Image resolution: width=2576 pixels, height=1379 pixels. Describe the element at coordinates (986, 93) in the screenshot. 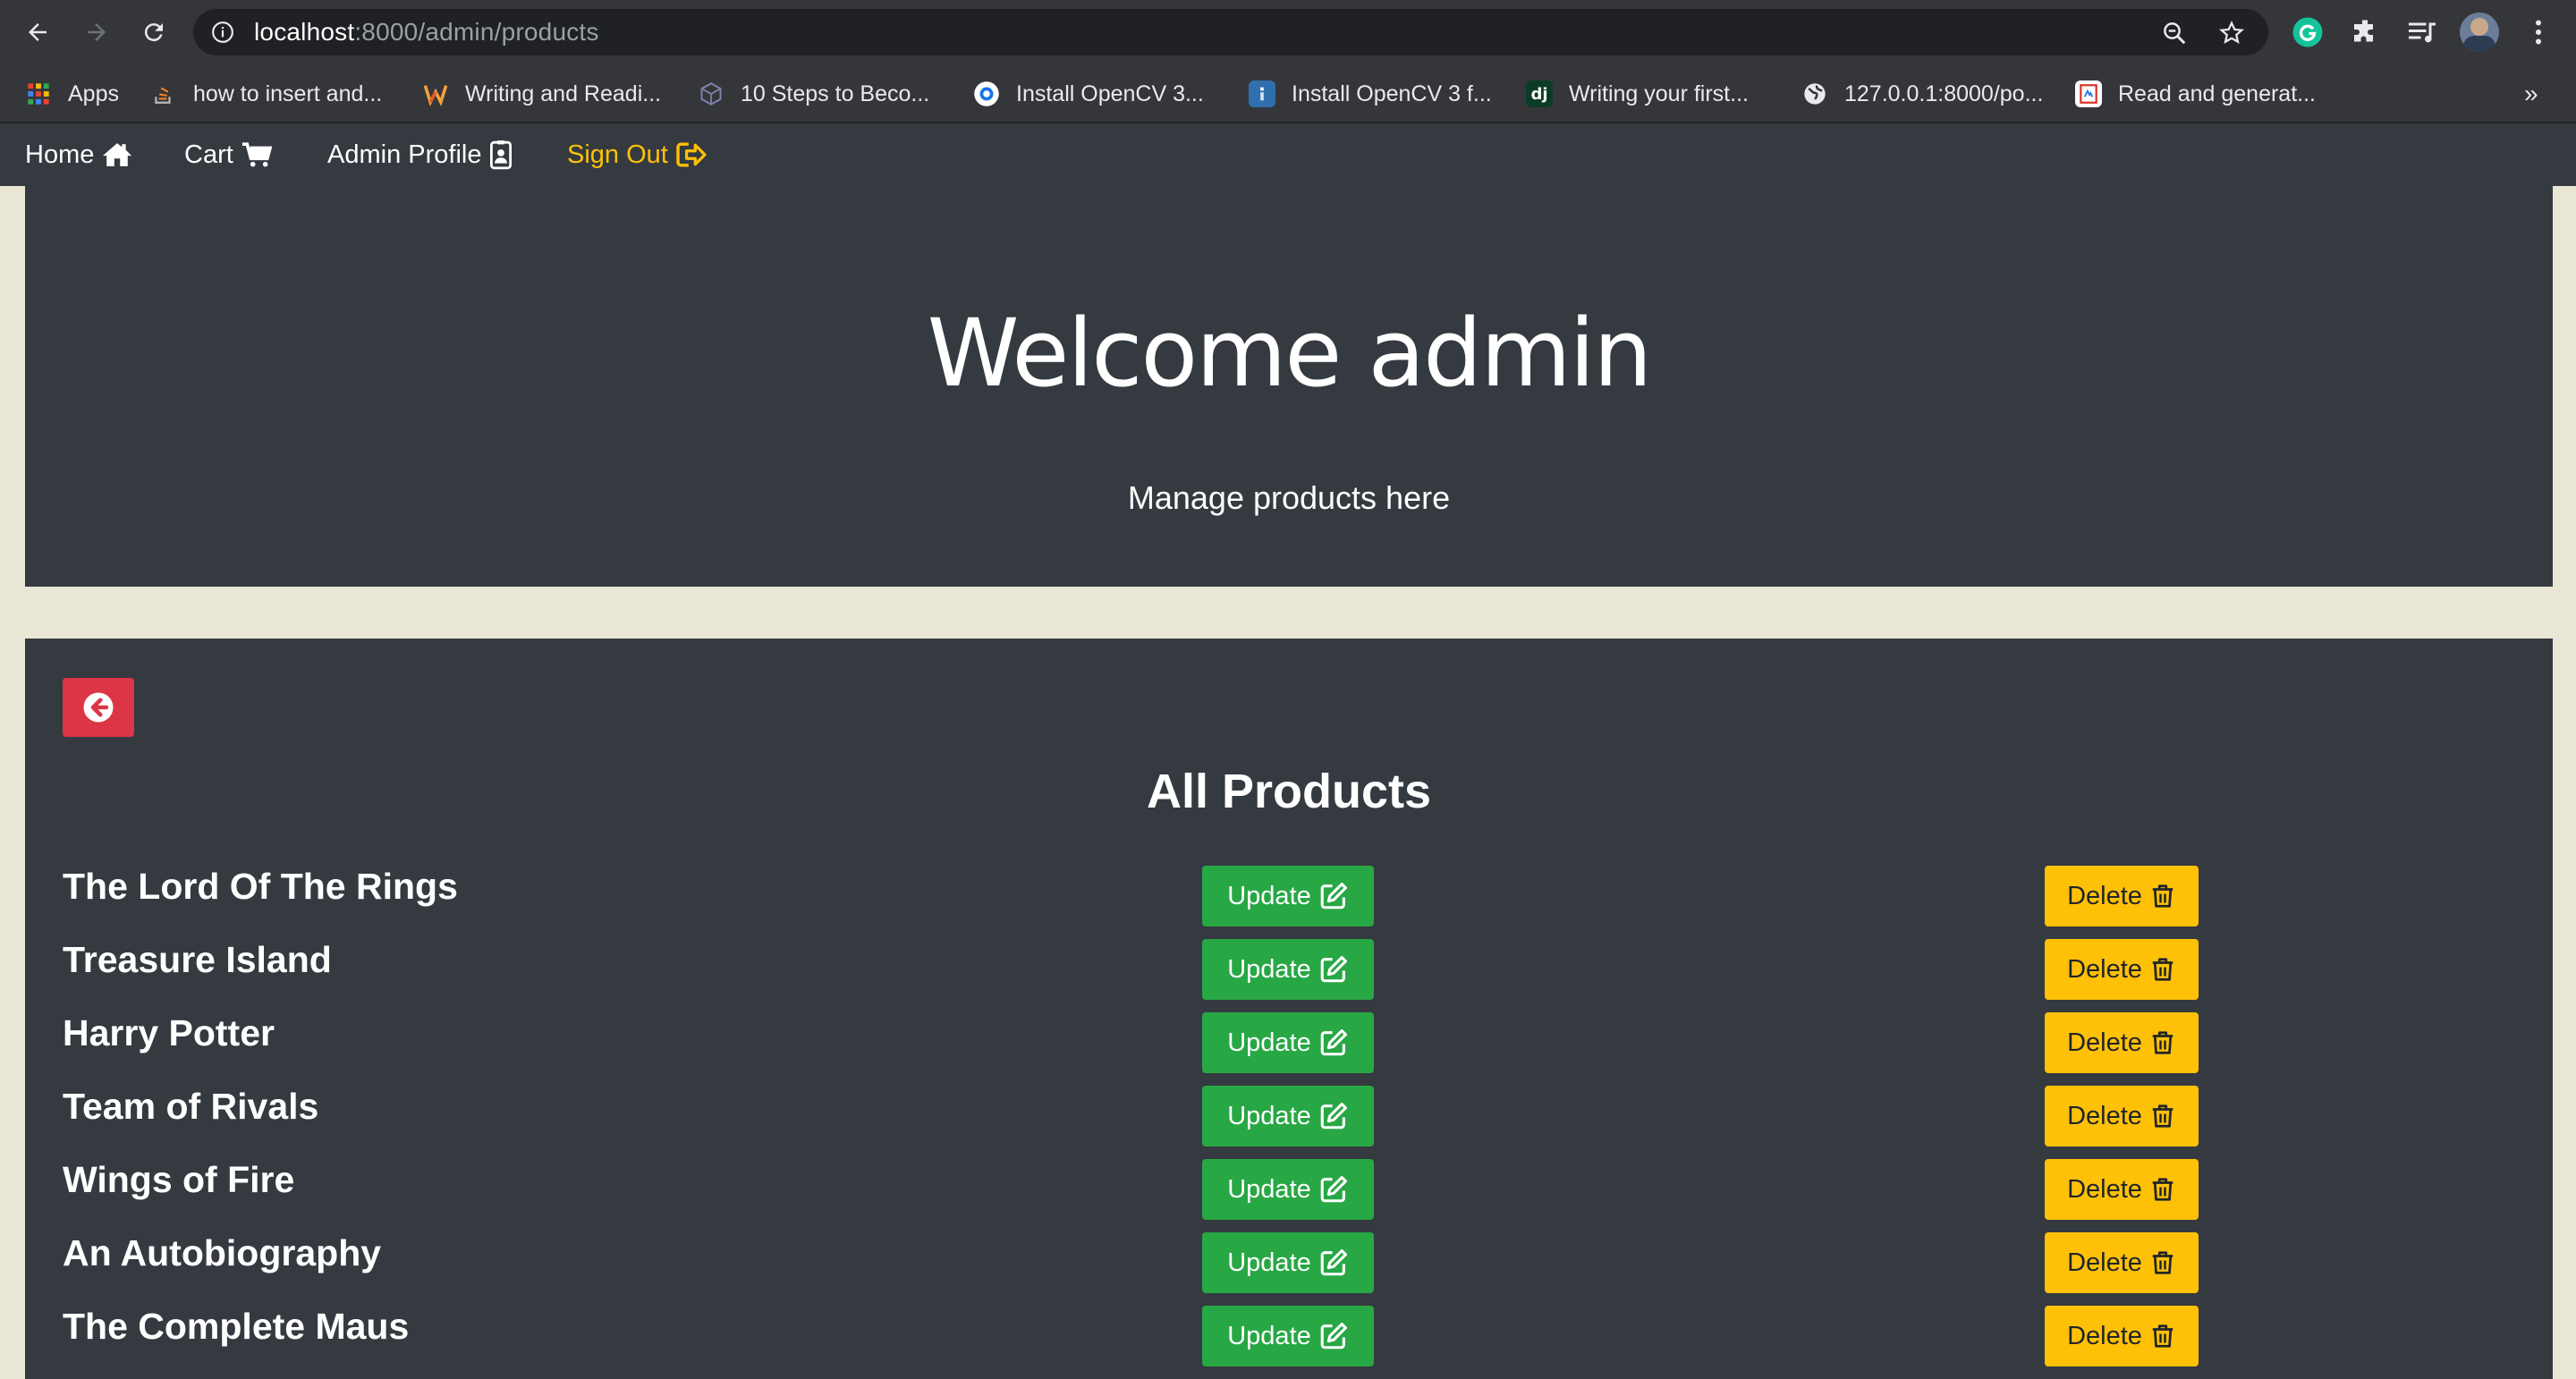

I see `circle-target-icon` at that location.